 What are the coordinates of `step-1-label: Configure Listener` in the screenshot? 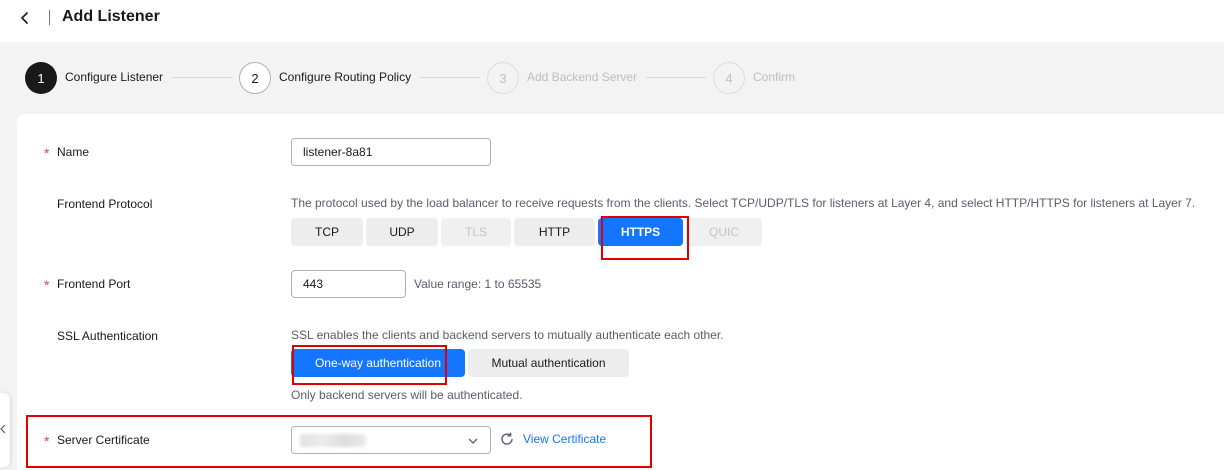 It's located at (114, 77).